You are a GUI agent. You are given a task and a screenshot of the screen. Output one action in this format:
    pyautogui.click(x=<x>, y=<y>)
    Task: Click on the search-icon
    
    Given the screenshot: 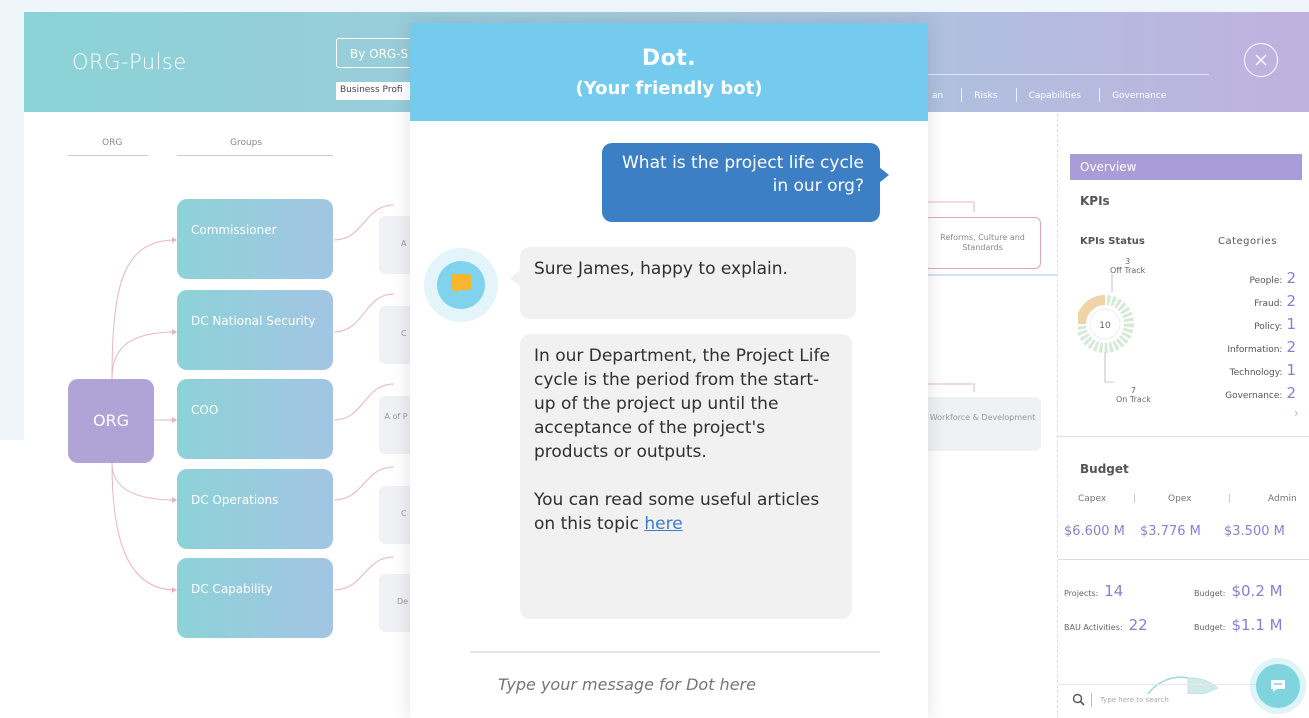 What is the action you would take?
    pyautogui.click(x=1078, y=699)
    